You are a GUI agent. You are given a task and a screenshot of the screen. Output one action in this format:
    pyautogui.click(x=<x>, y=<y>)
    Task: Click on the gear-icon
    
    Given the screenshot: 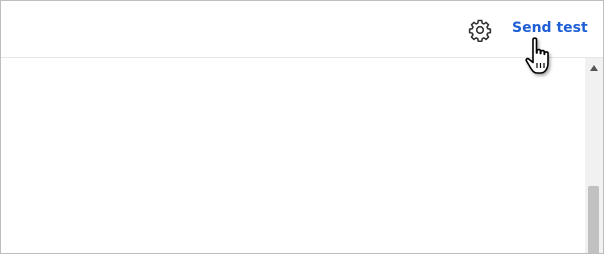 What is the action you would take?
    pyautogui.click(x=480, y=30)
    